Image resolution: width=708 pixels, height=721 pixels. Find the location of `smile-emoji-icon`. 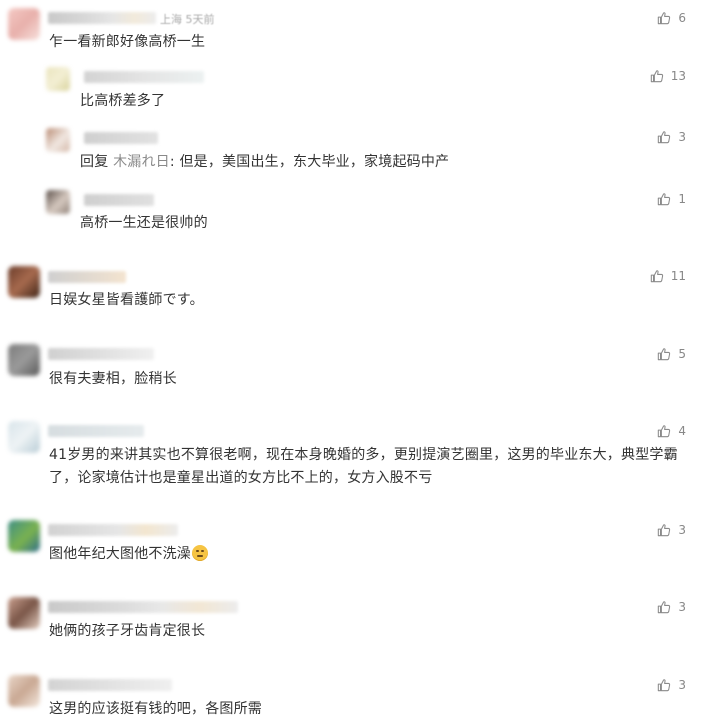

smile-emoji-icon is located at coordinates (200, 553).